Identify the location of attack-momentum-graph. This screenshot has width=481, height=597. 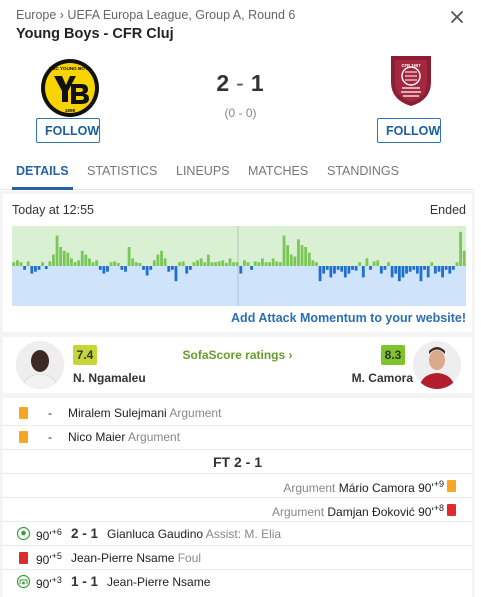
(239, 266).